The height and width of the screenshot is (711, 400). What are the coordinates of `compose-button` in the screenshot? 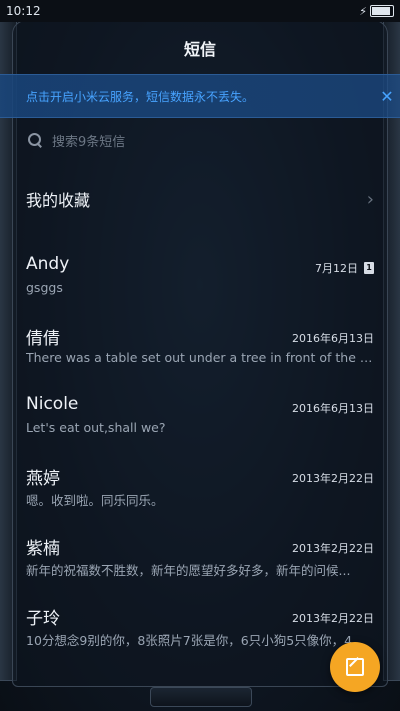 It's located at (355, 667).